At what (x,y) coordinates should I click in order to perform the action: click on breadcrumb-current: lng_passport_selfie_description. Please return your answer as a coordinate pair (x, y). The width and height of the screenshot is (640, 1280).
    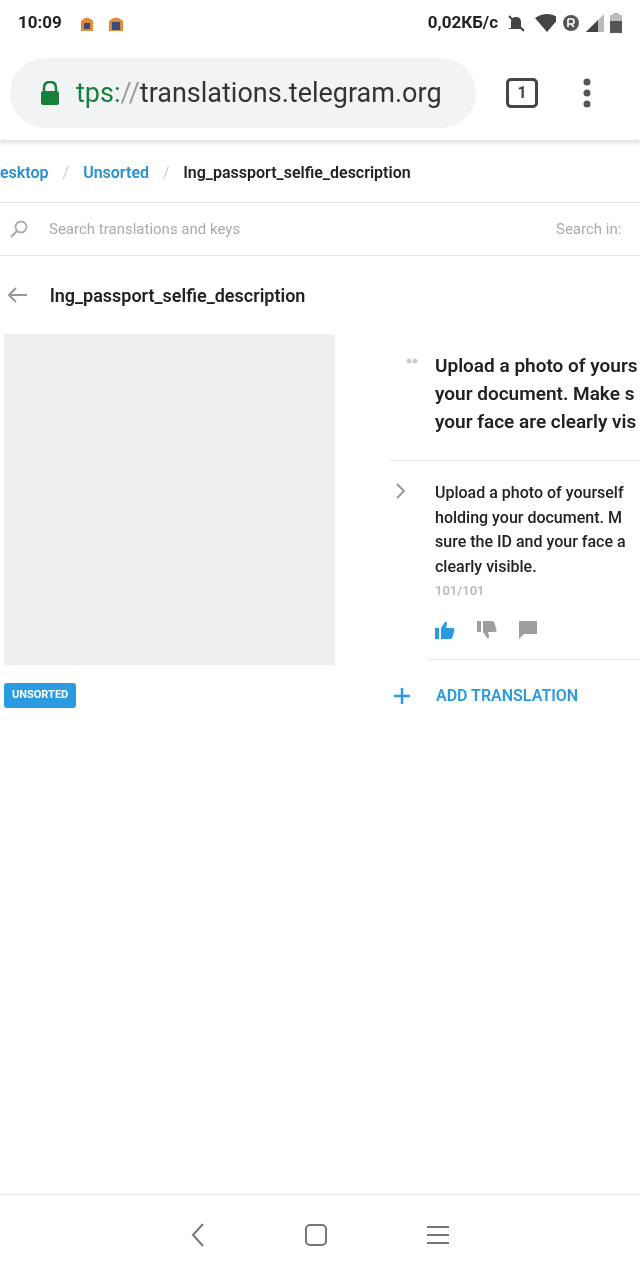
    Looking at the image, I should click on (297, 173).